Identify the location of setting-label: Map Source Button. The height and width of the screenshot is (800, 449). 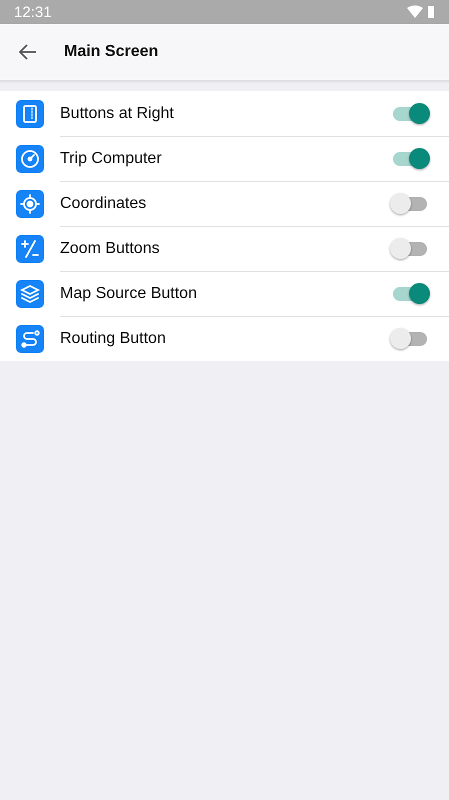
(128, 294).